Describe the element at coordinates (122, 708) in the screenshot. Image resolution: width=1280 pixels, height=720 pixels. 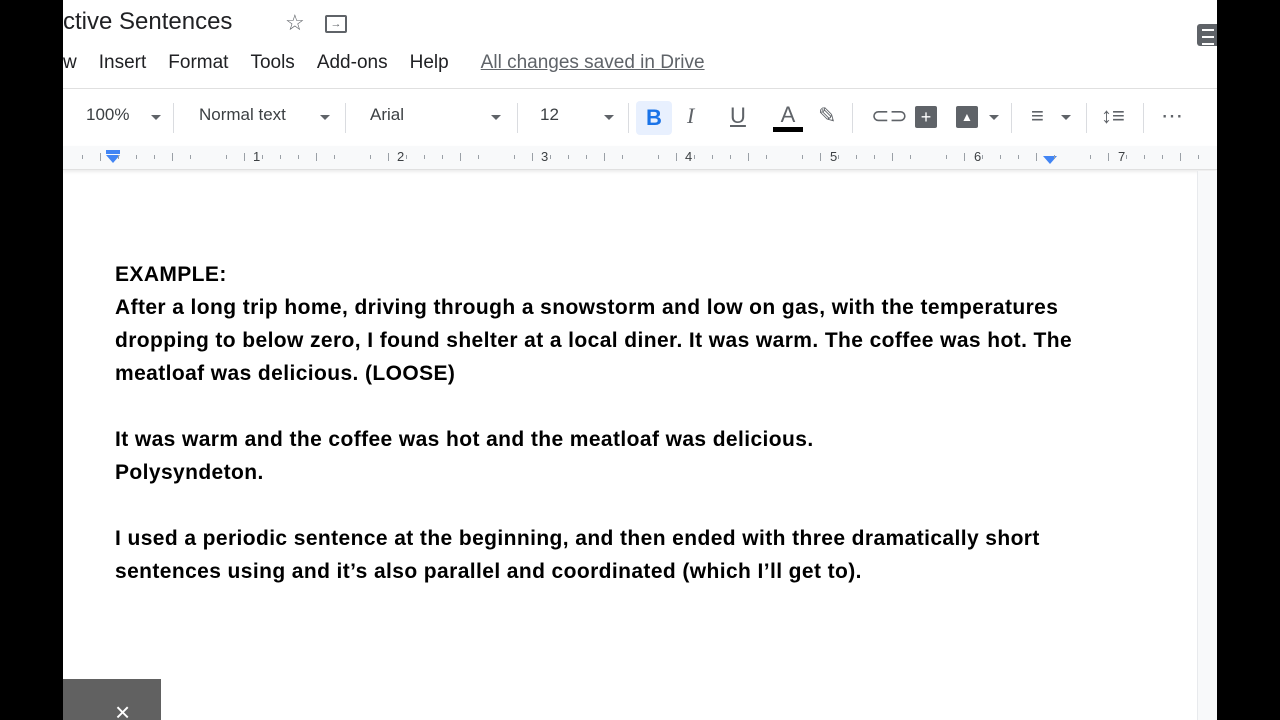
I see `close-icon: ×` at that location.